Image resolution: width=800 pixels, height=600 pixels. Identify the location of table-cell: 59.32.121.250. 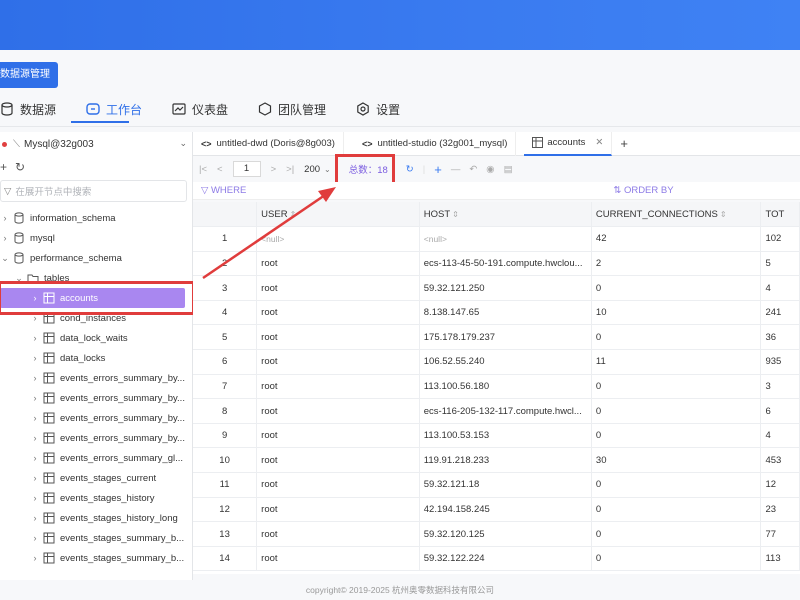
(505, 288).